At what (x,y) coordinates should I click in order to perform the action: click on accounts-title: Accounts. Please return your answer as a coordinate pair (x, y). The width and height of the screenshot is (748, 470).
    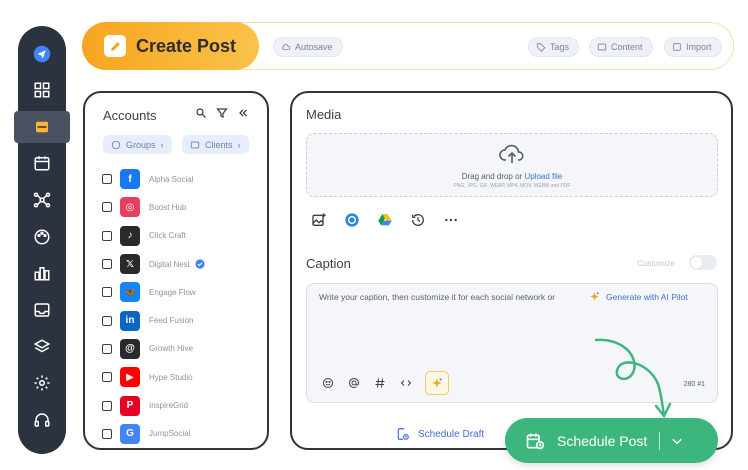
    Looking at the image, I should click on (130, 115).